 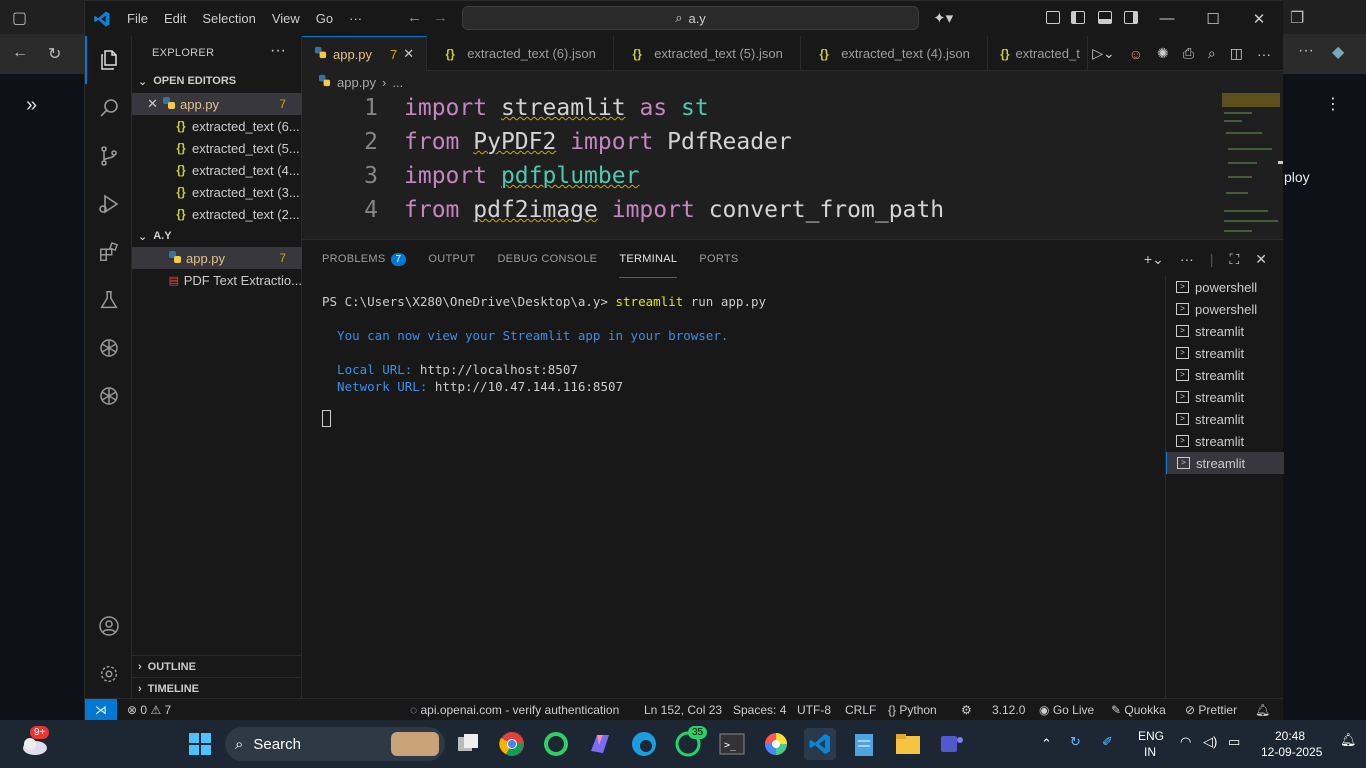 What do you see at coordinates (108, 204) in the screenshot?
I see `run-debug-icon` at bounding box center [108, 204].